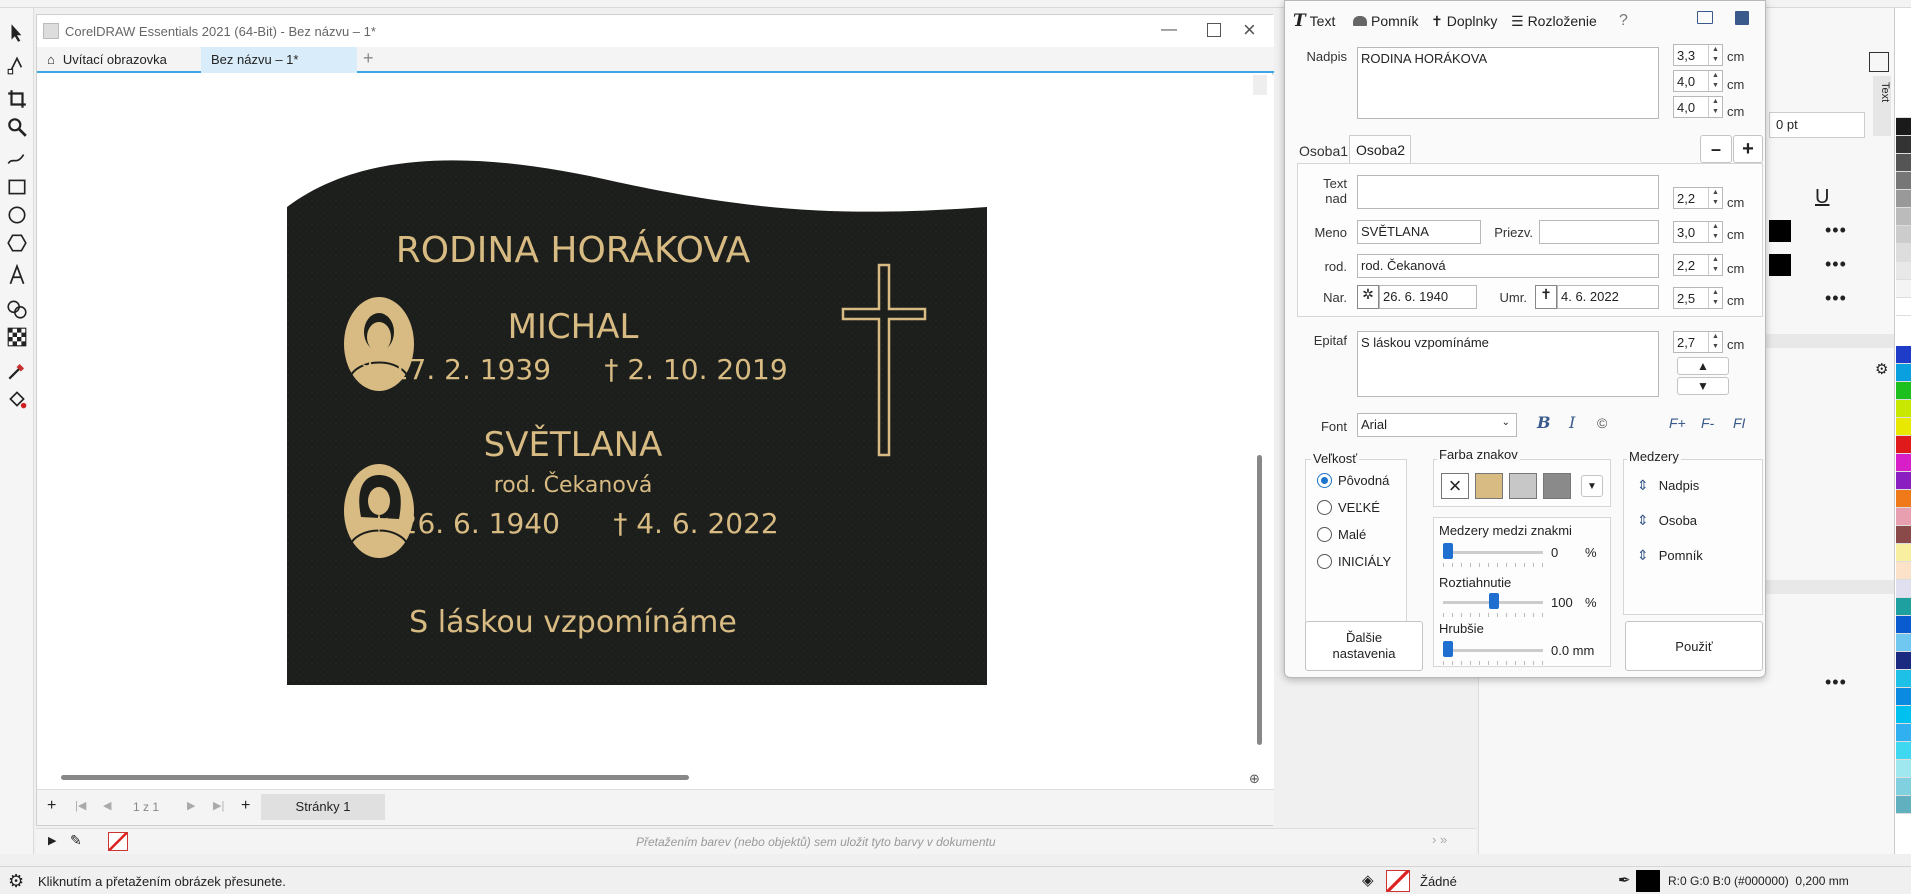 The width and height of the screenshot is (1911, 894). I want to click on no-color-swatch-icon: ×, so click(1455, 486).